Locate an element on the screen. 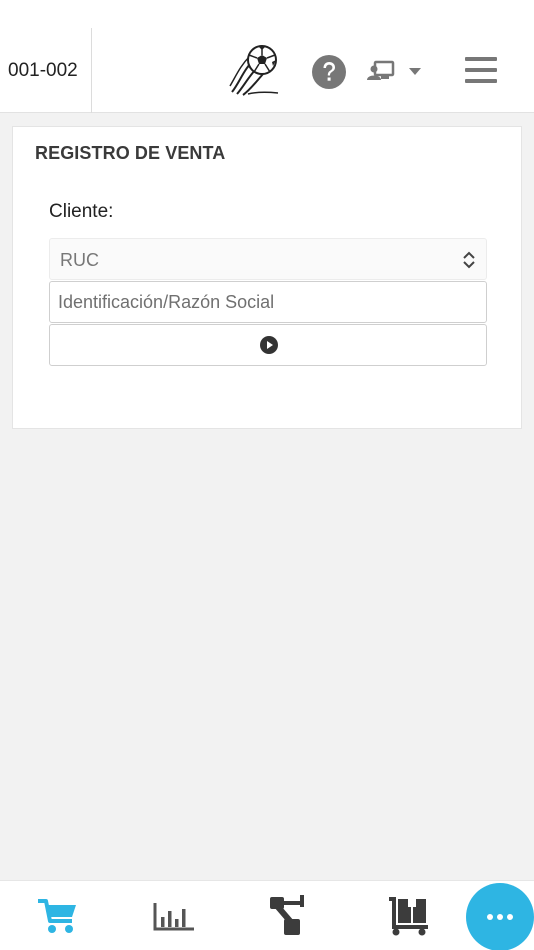 Image resolution: width=534 pixels, height=950 pixels. nav-item-reports is located at coordinates (174, 916).